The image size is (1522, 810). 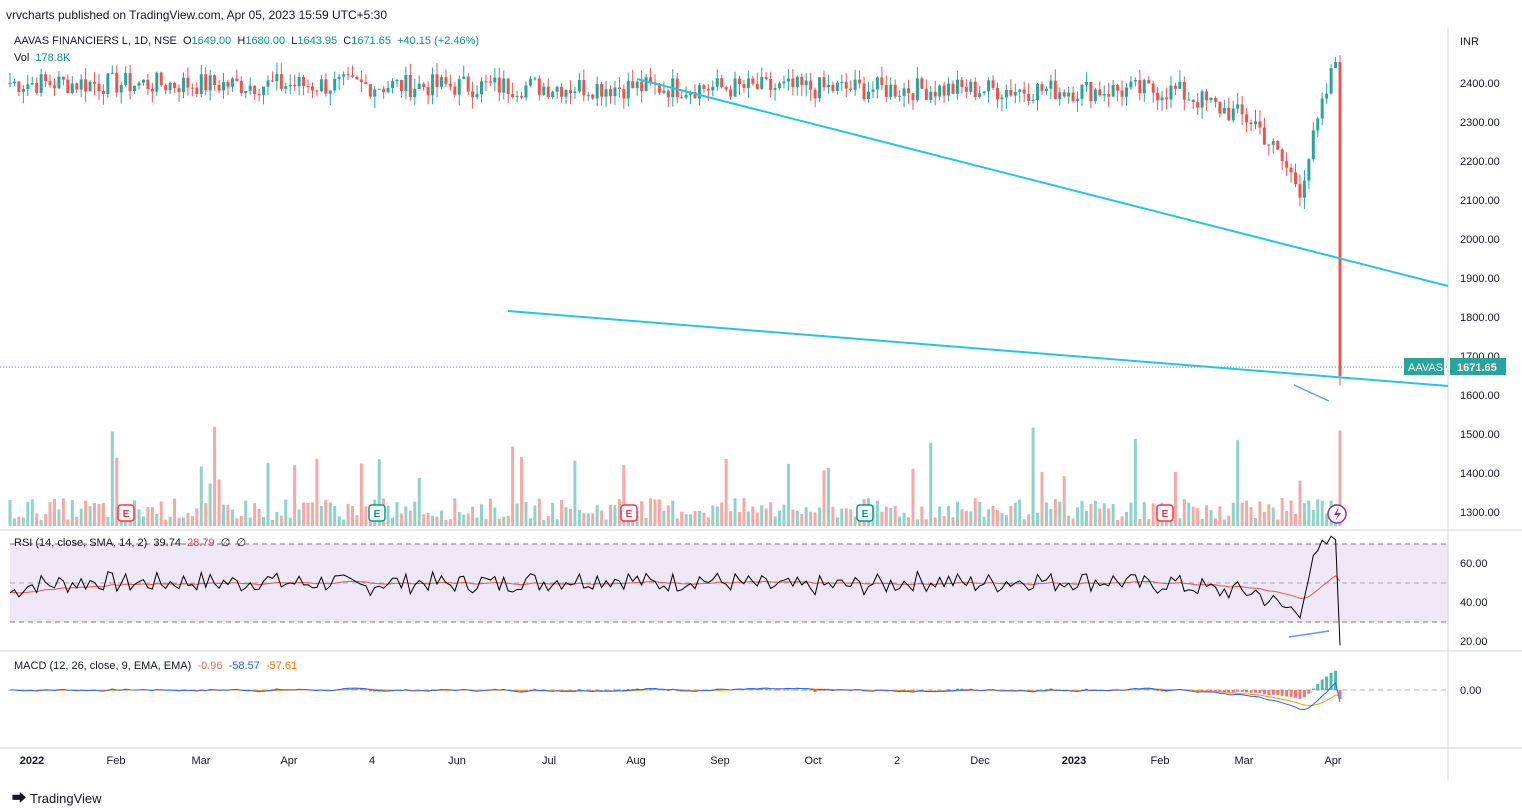 I want to click on lightning-icon, so click(x=1337, y=514).